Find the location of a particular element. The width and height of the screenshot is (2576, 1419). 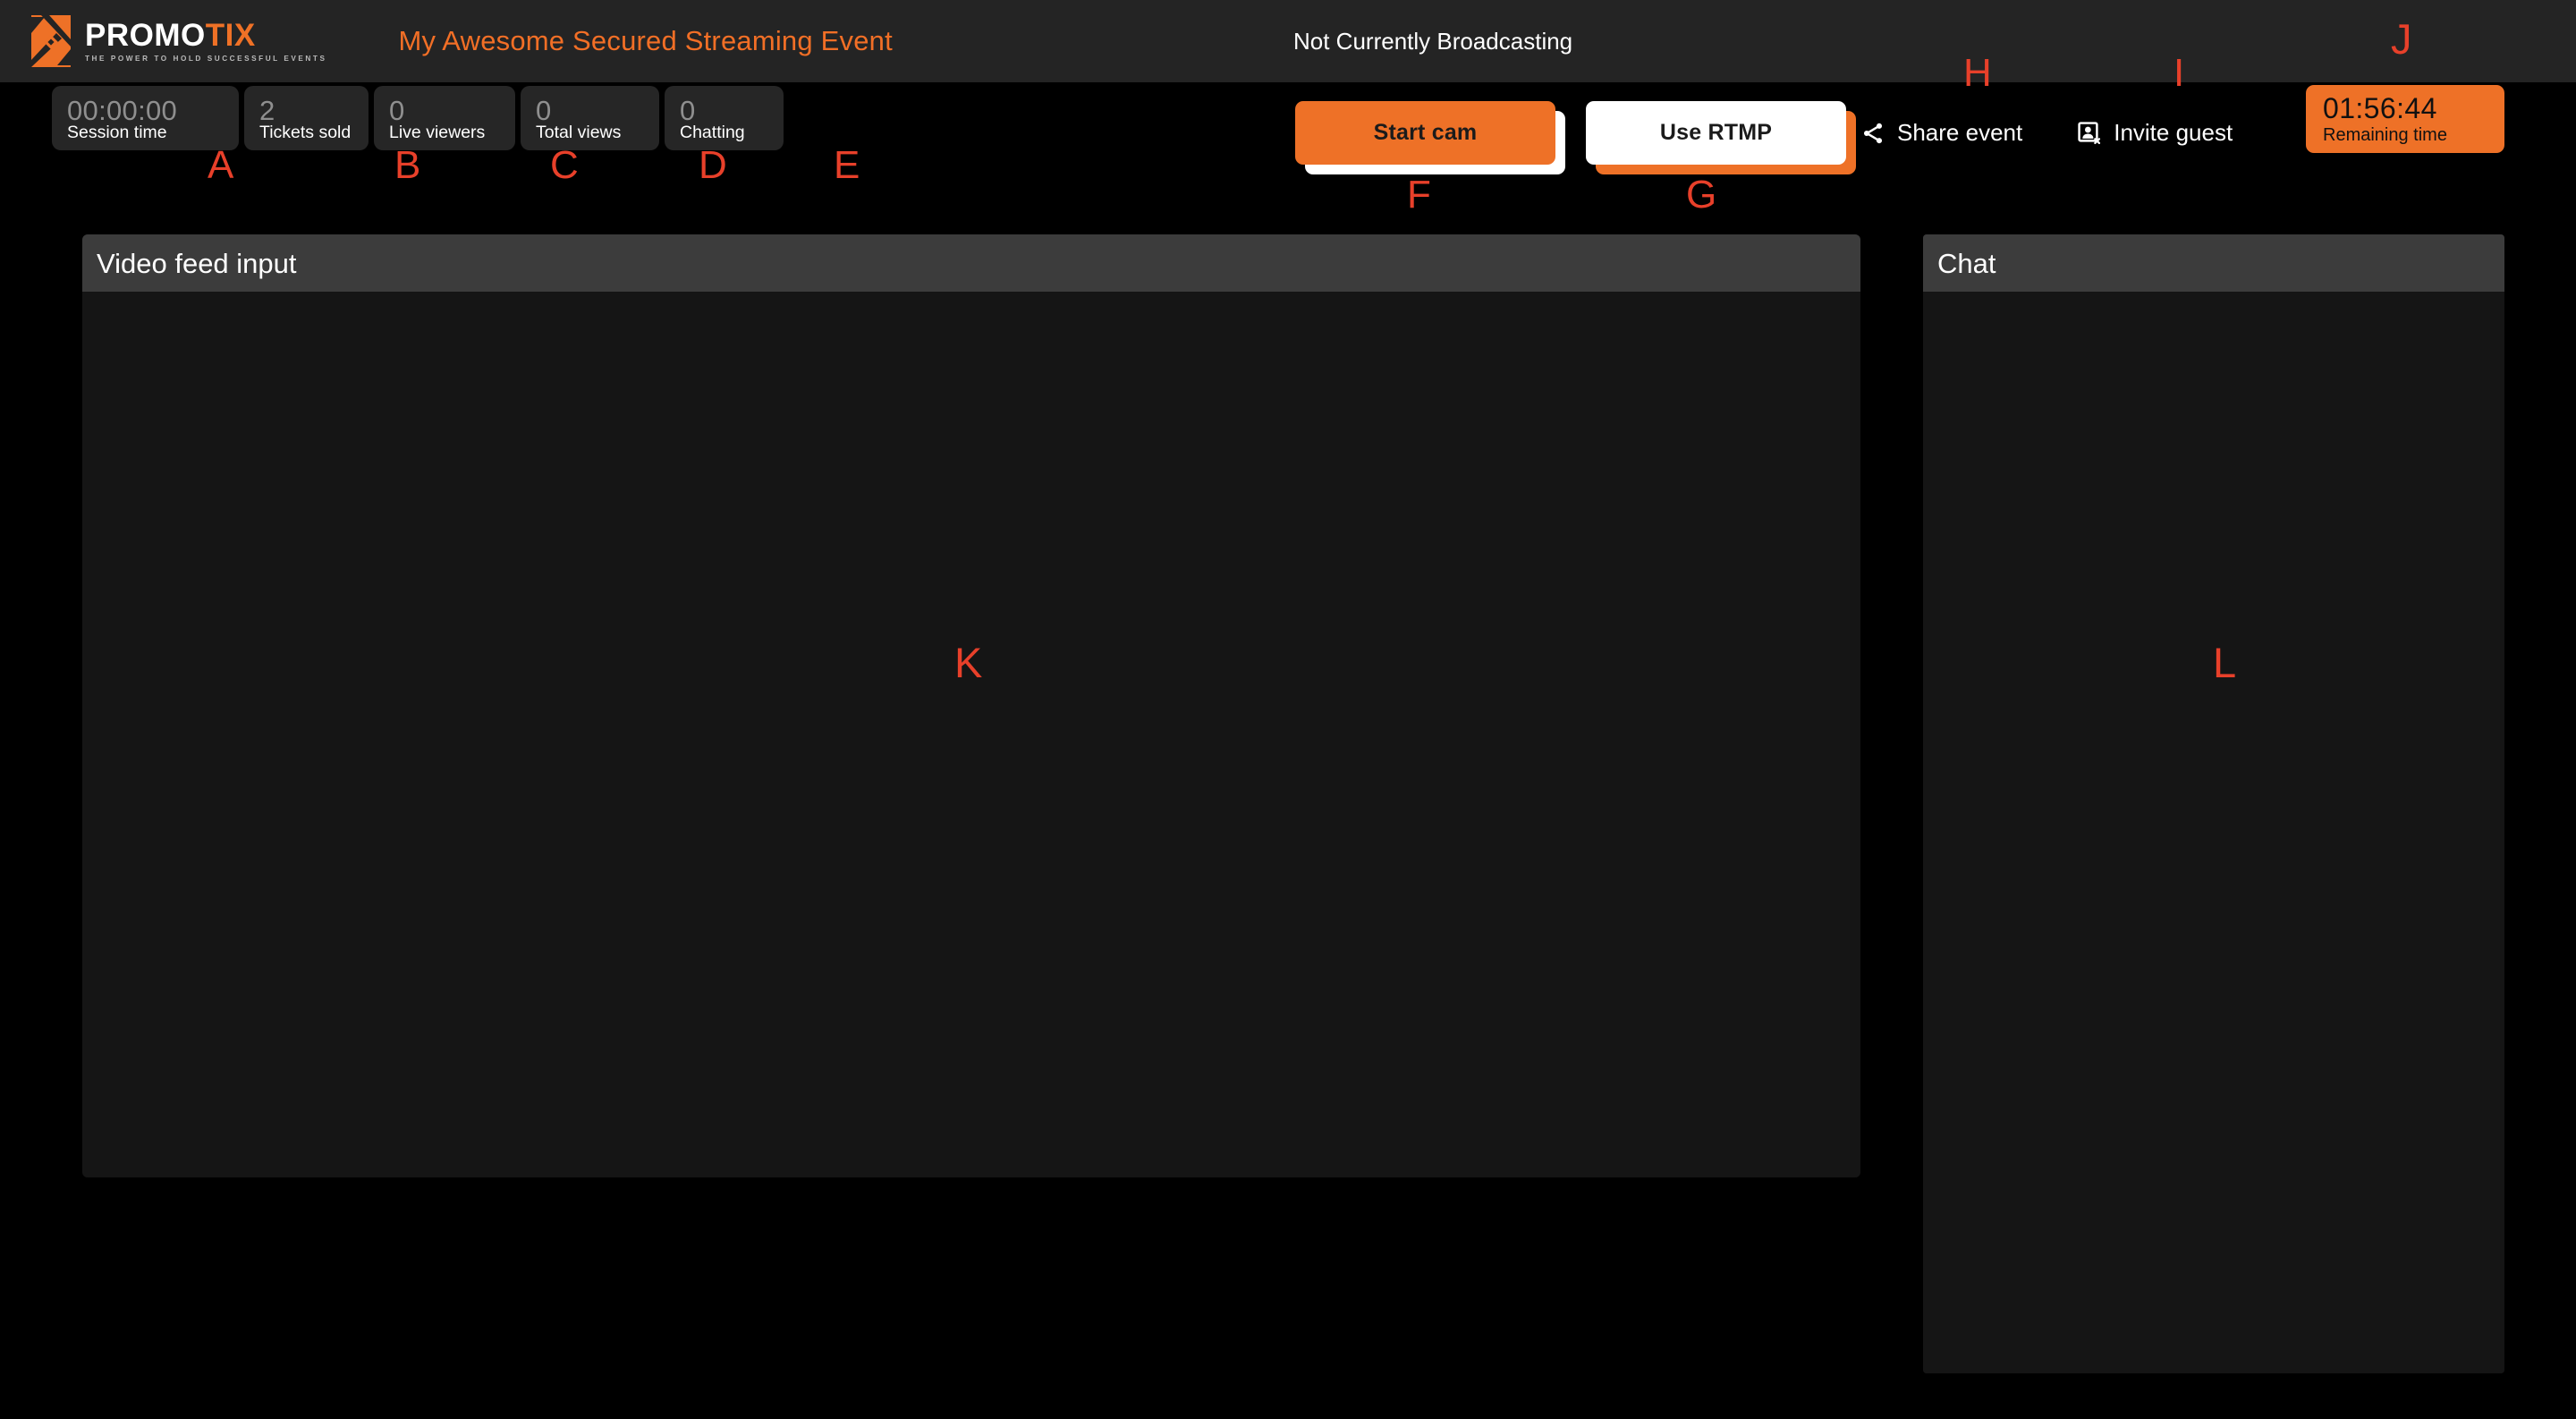

stat-value-live-viewers: 0 is located at coordinates (397, 110).